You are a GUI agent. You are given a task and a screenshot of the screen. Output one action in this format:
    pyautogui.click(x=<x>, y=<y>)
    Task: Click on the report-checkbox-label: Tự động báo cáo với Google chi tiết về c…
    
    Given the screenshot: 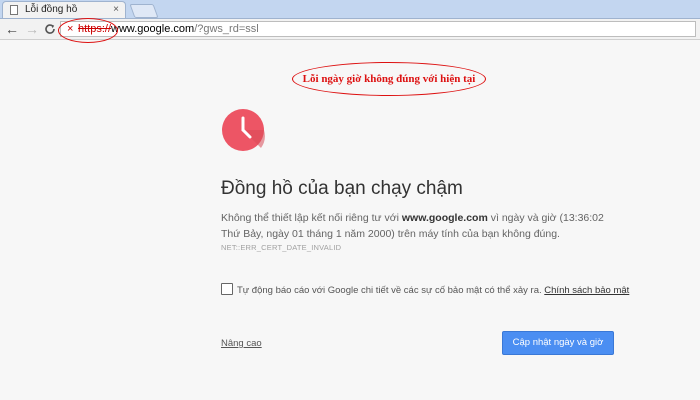 What is the action you would take?
    pyautogui.click(x=389, y=290)
    